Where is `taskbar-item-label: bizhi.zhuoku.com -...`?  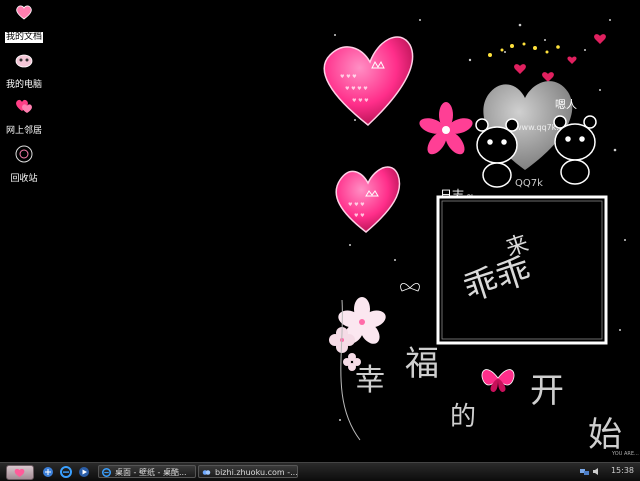 taskbar-item-label: bizhi.zhuoku.com -... is located at coordinates (256, 472).